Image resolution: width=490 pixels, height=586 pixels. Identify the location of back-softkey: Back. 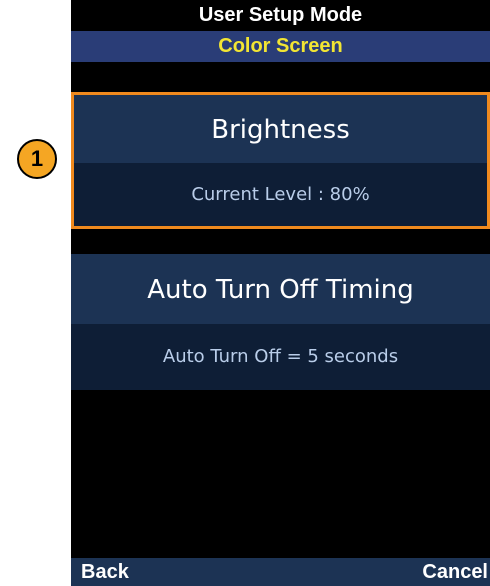
(105, 572).